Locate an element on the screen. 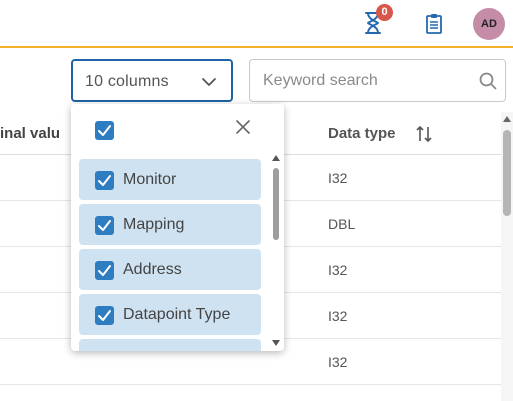 Image resolution: width=513 pixels, height=401 pixels. select-all-checkbox is located at coordinates (104, 130).